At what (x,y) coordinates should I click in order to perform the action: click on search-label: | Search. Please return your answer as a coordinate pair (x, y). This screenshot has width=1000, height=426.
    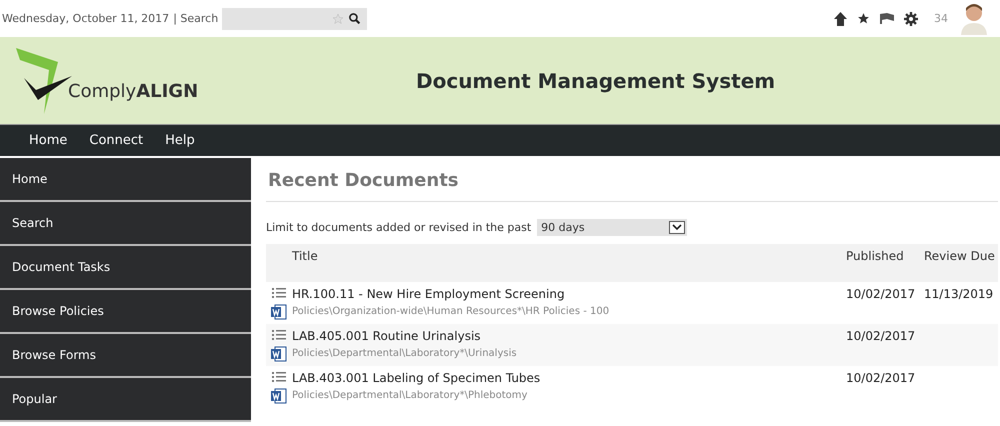
    Looking at the image, I should click on (195, 18).